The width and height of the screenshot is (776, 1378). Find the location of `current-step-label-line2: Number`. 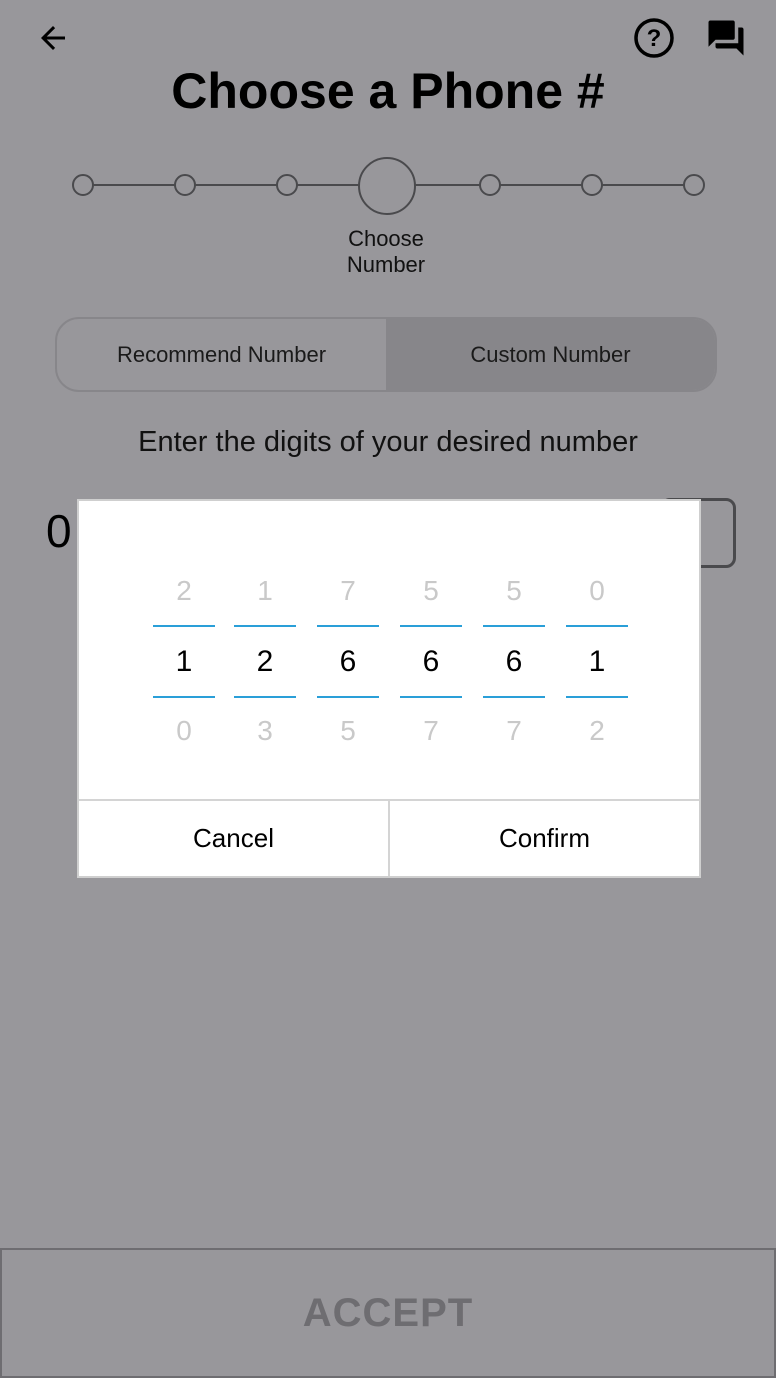

current-step-label-line2: Number is located at coordinates (386, 264).